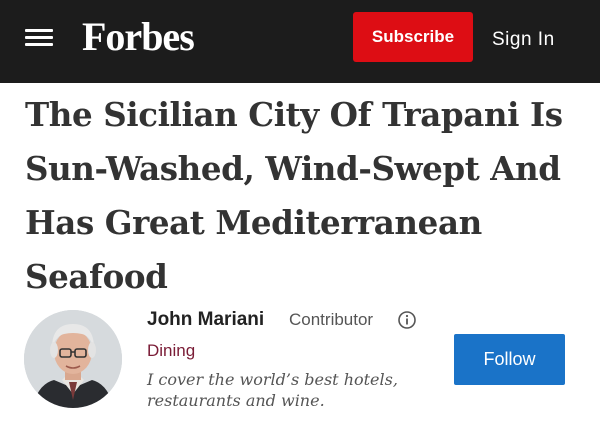  What do you see at coordinates (413, 37) in the screenshot?
I see `subscribe-button: Subscribe` at bounding box center [413, 37].